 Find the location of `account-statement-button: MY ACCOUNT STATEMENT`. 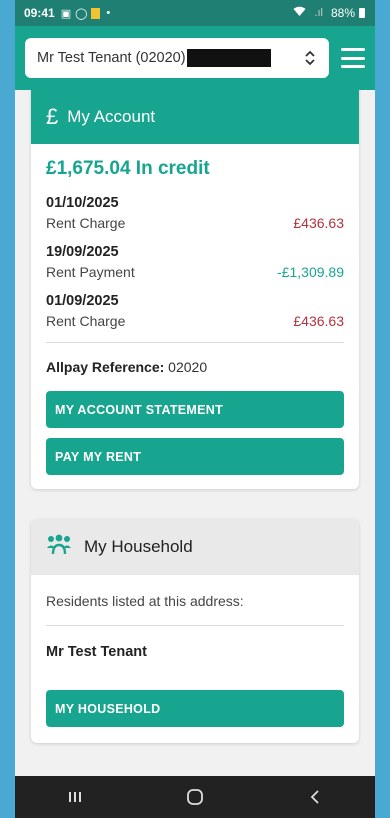

account-statement-button: MY ACCOUNT STATEMENT is located at coordinates (195, 409).